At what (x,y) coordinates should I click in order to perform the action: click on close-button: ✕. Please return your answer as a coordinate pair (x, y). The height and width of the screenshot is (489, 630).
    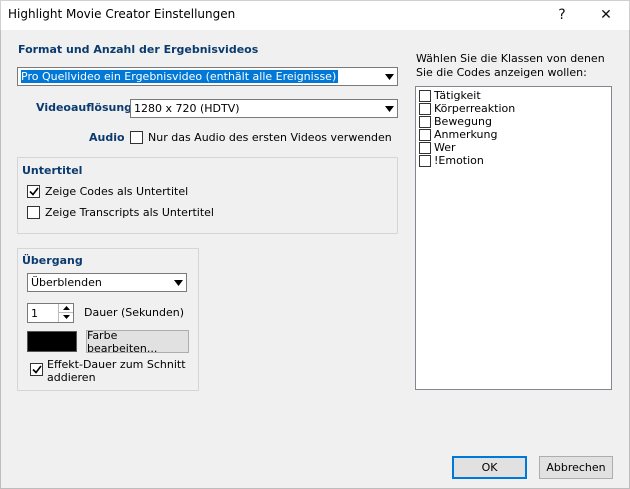
    Looking at the image, I should click on (606, 15).